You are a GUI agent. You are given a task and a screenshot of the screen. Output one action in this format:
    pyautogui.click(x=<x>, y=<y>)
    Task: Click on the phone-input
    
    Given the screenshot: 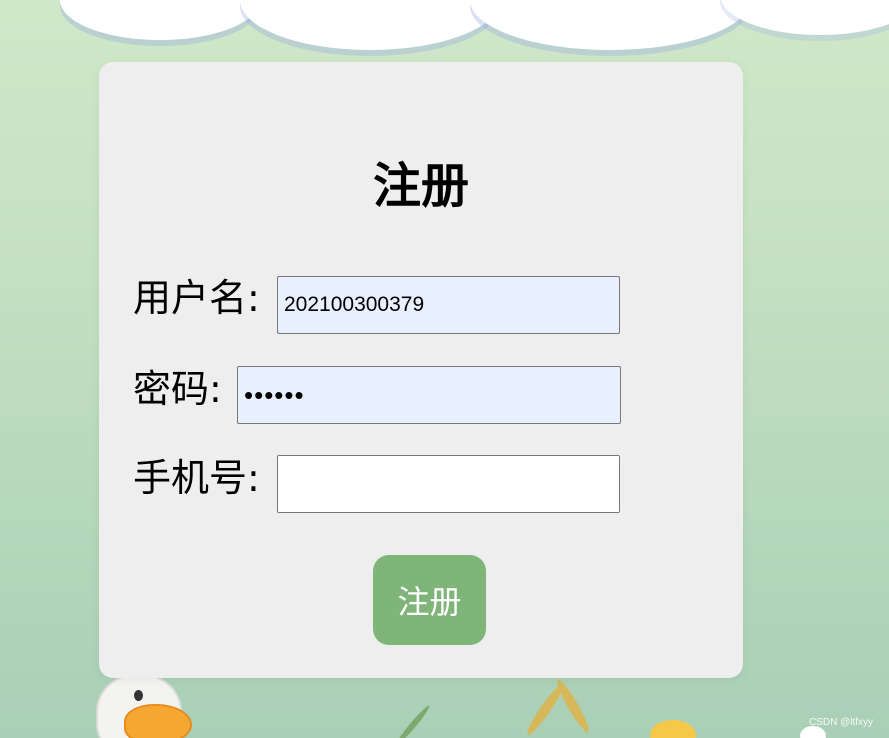 What is the action you would take?
    pyautogui.click(x=448, y=484)
    